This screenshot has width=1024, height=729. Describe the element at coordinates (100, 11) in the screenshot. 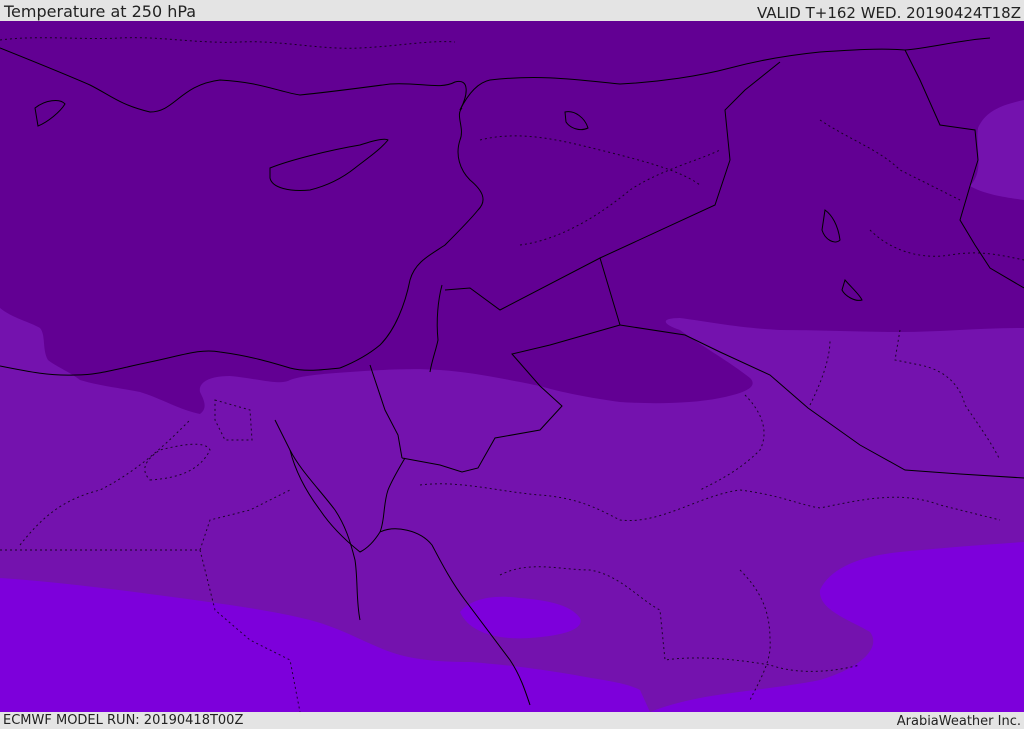

I see `map-title: Temperature at 250 hPa` at that location.